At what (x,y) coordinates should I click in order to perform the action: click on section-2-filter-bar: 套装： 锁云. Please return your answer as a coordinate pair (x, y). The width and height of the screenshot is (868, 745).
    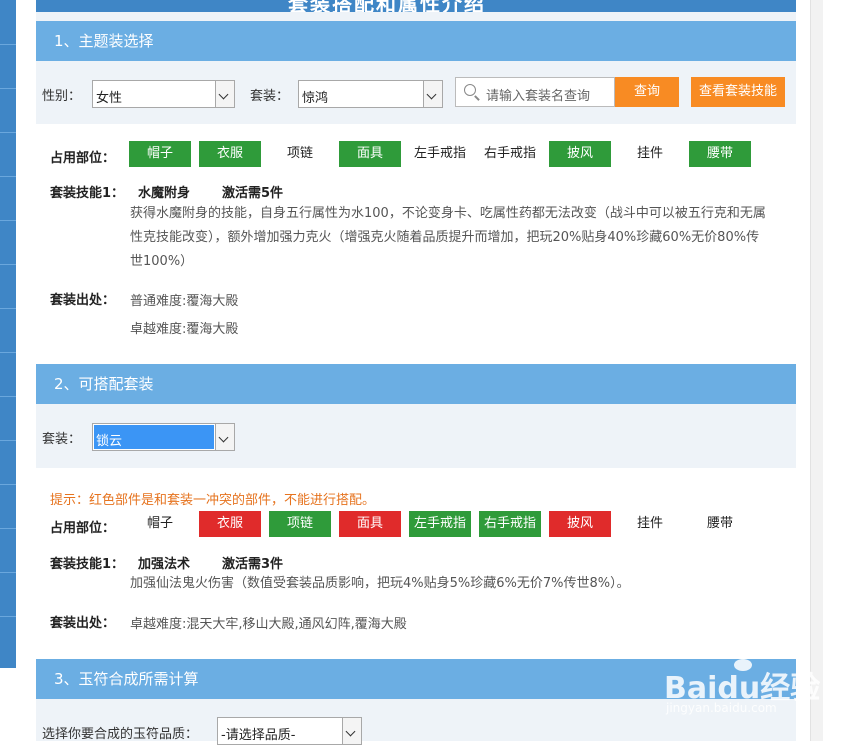
    Looking at the image, I should click on (416, 436).